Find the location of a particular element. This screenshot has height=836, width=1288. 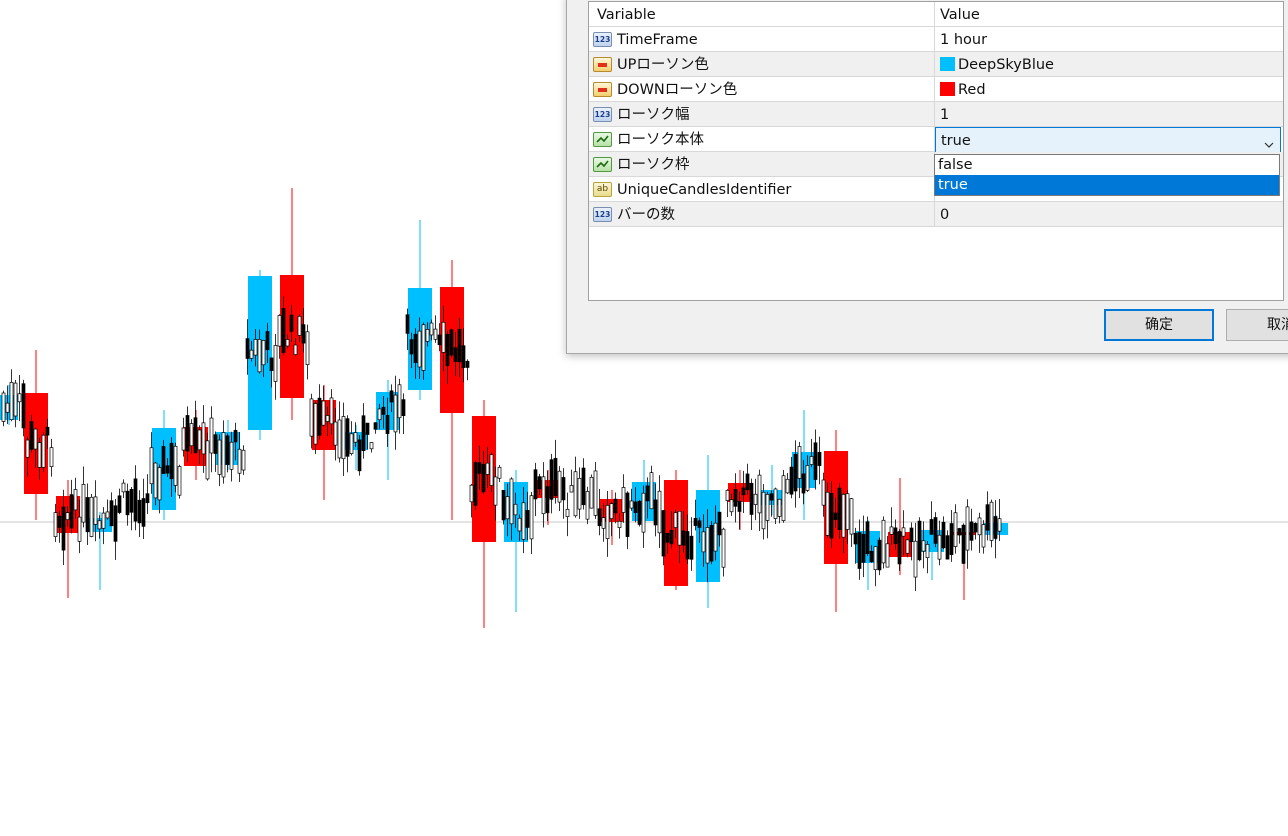

ok-button: 确定 is located at coordinates (1159, 325).